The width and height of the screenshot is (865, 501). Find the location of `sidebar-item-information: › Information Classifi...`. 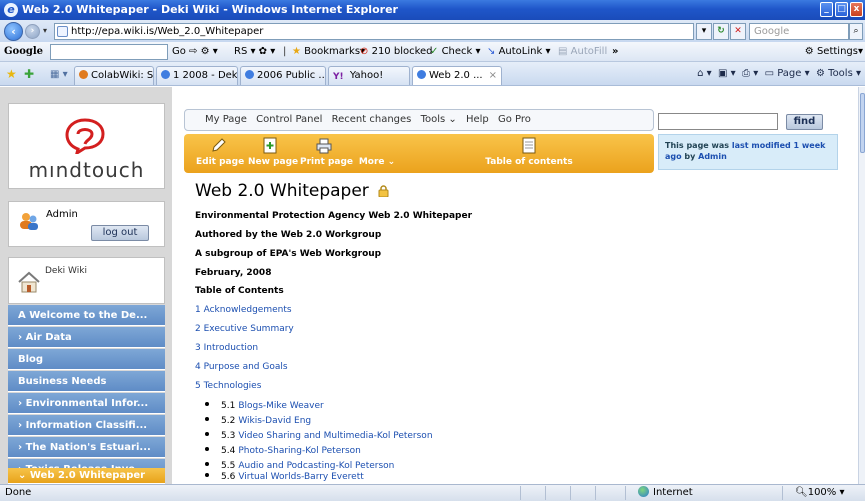

sidebar-item-information: › Information Classifi... is located at coordinates (86, 425).